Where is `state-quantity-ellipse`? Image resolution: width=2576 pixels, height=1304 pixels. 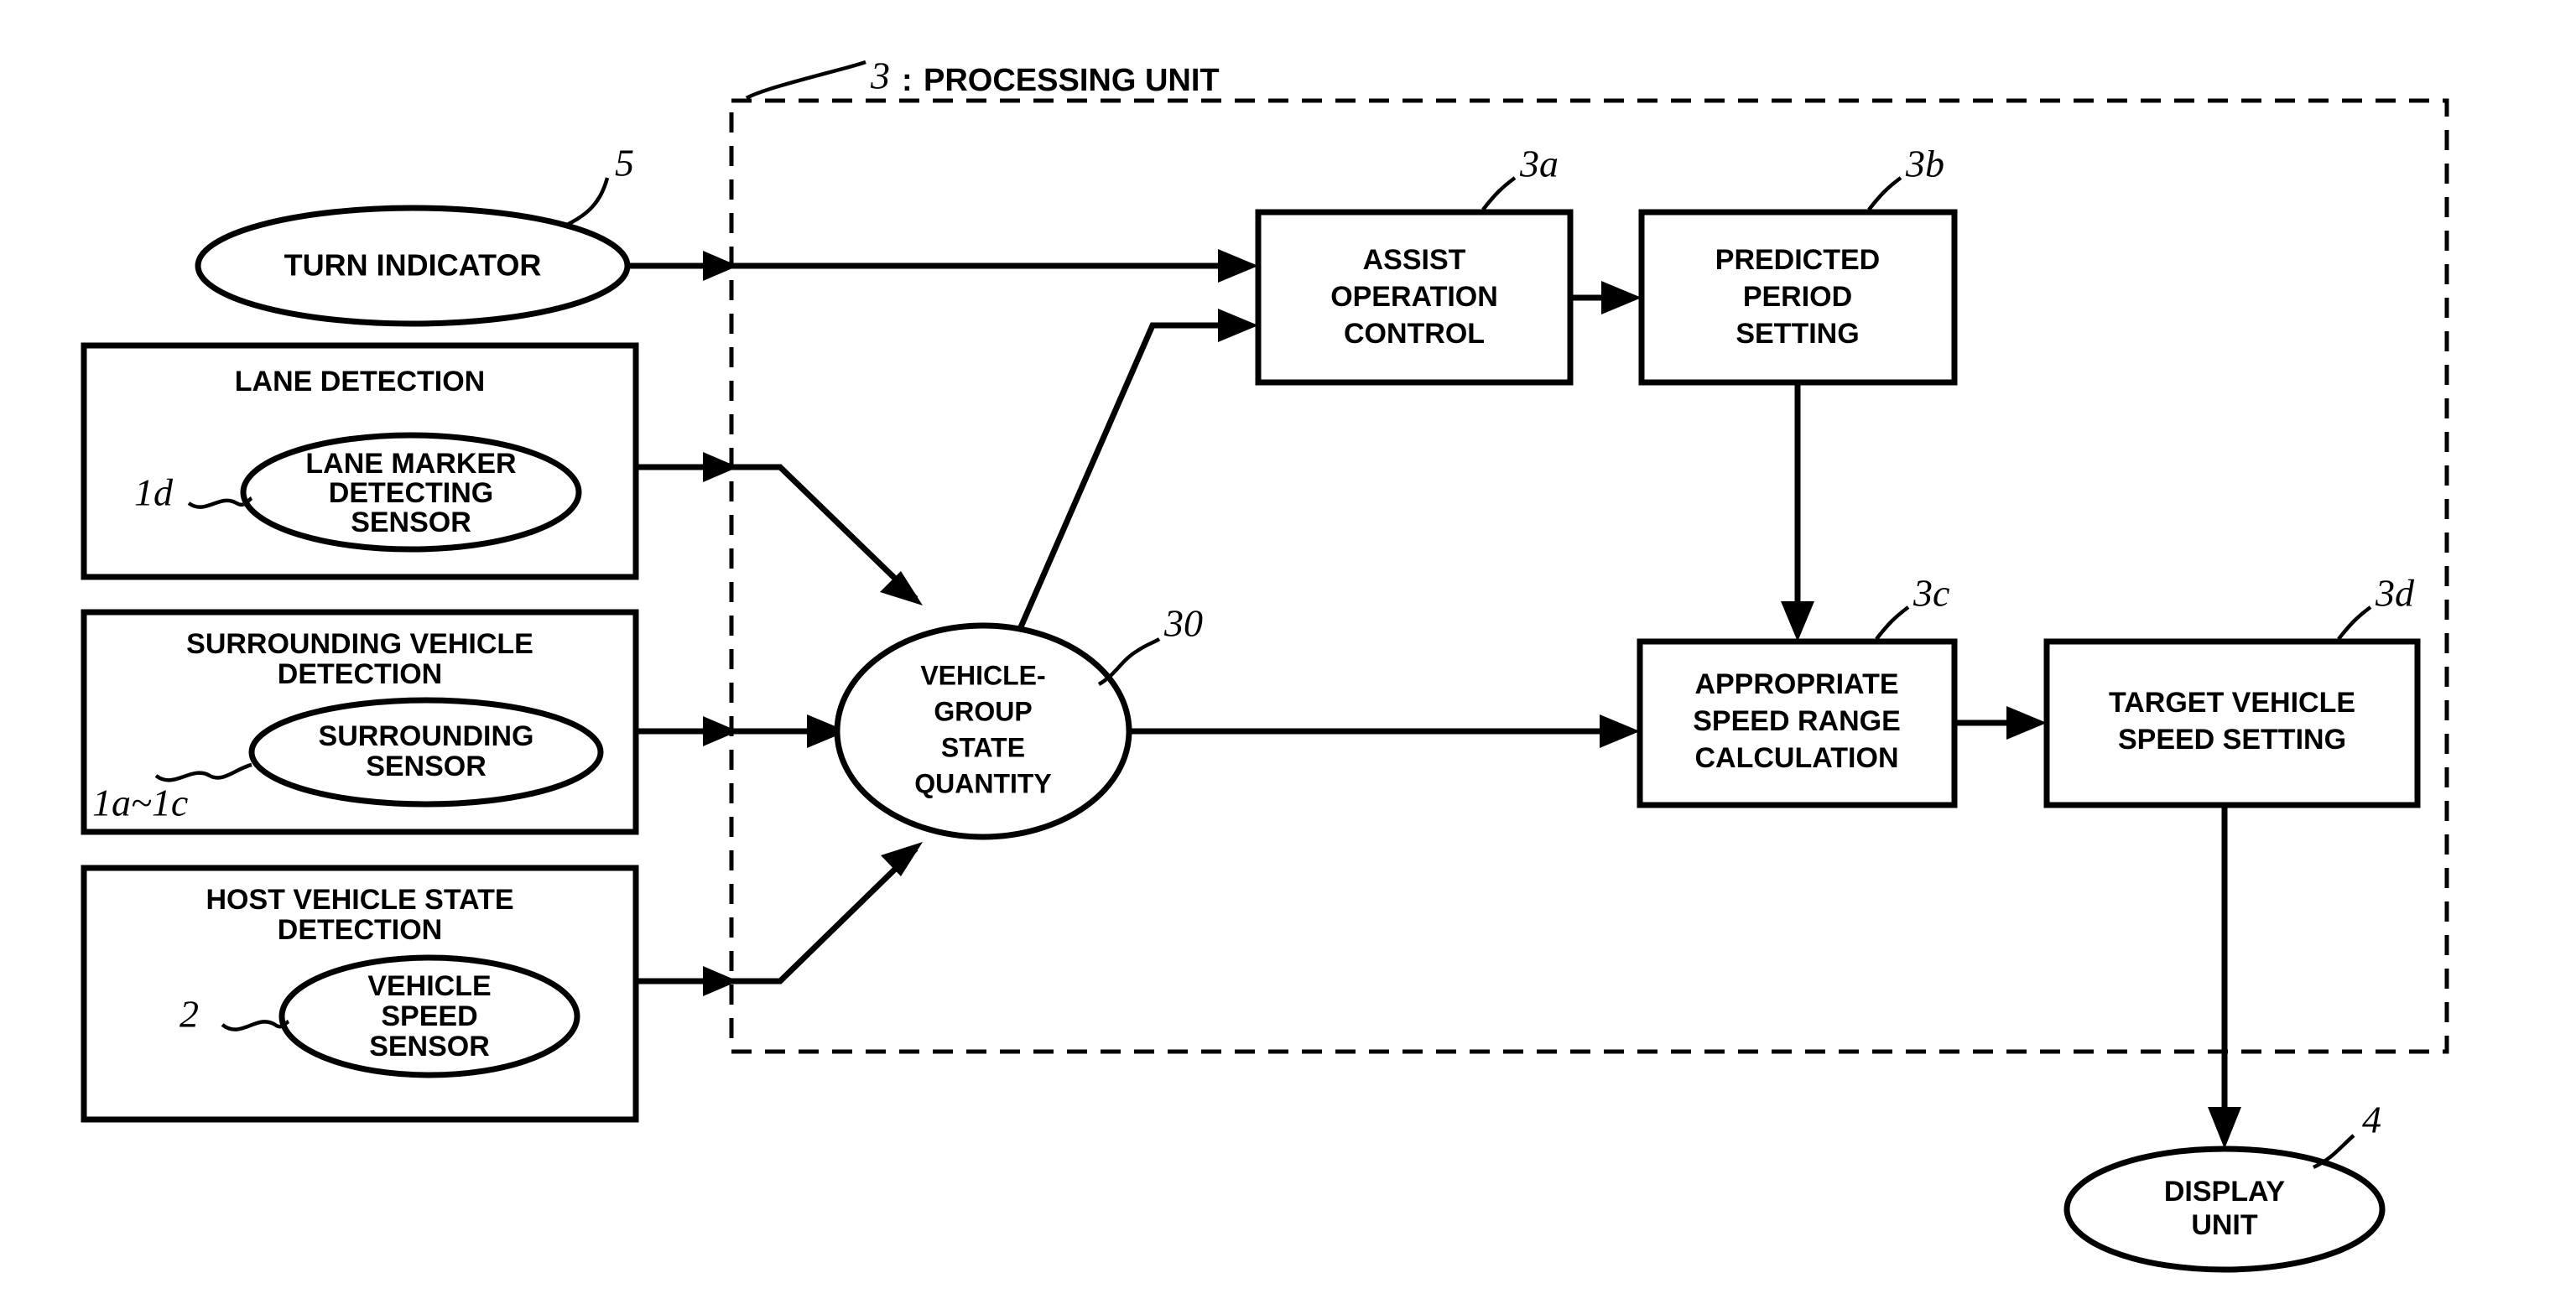
state-quantity-ellipse is located at coordinates (983, 731).